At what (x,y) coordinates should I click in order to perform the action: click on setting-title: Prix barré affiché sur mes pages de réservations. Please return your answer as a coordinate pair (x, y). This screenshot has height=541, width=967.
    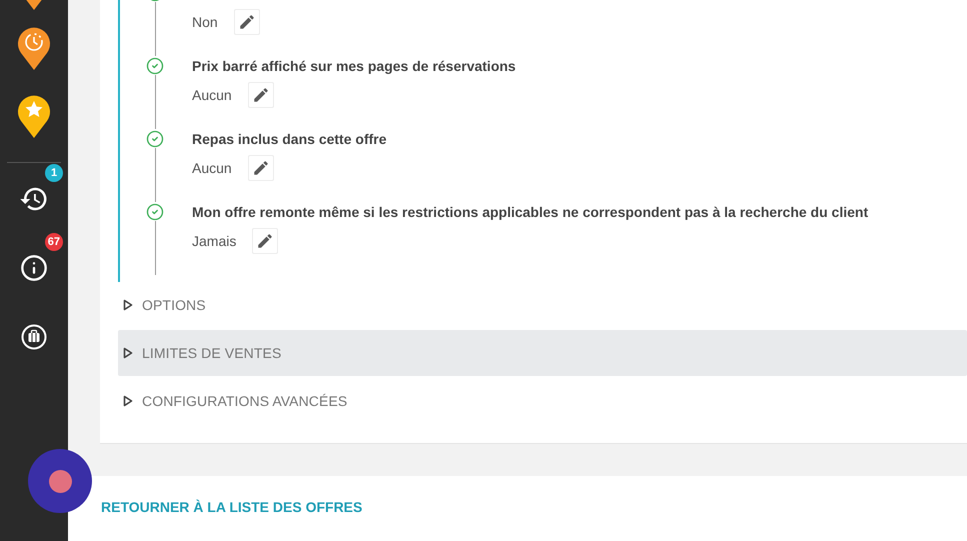
    Looking at the image, I should click on (354, 66).